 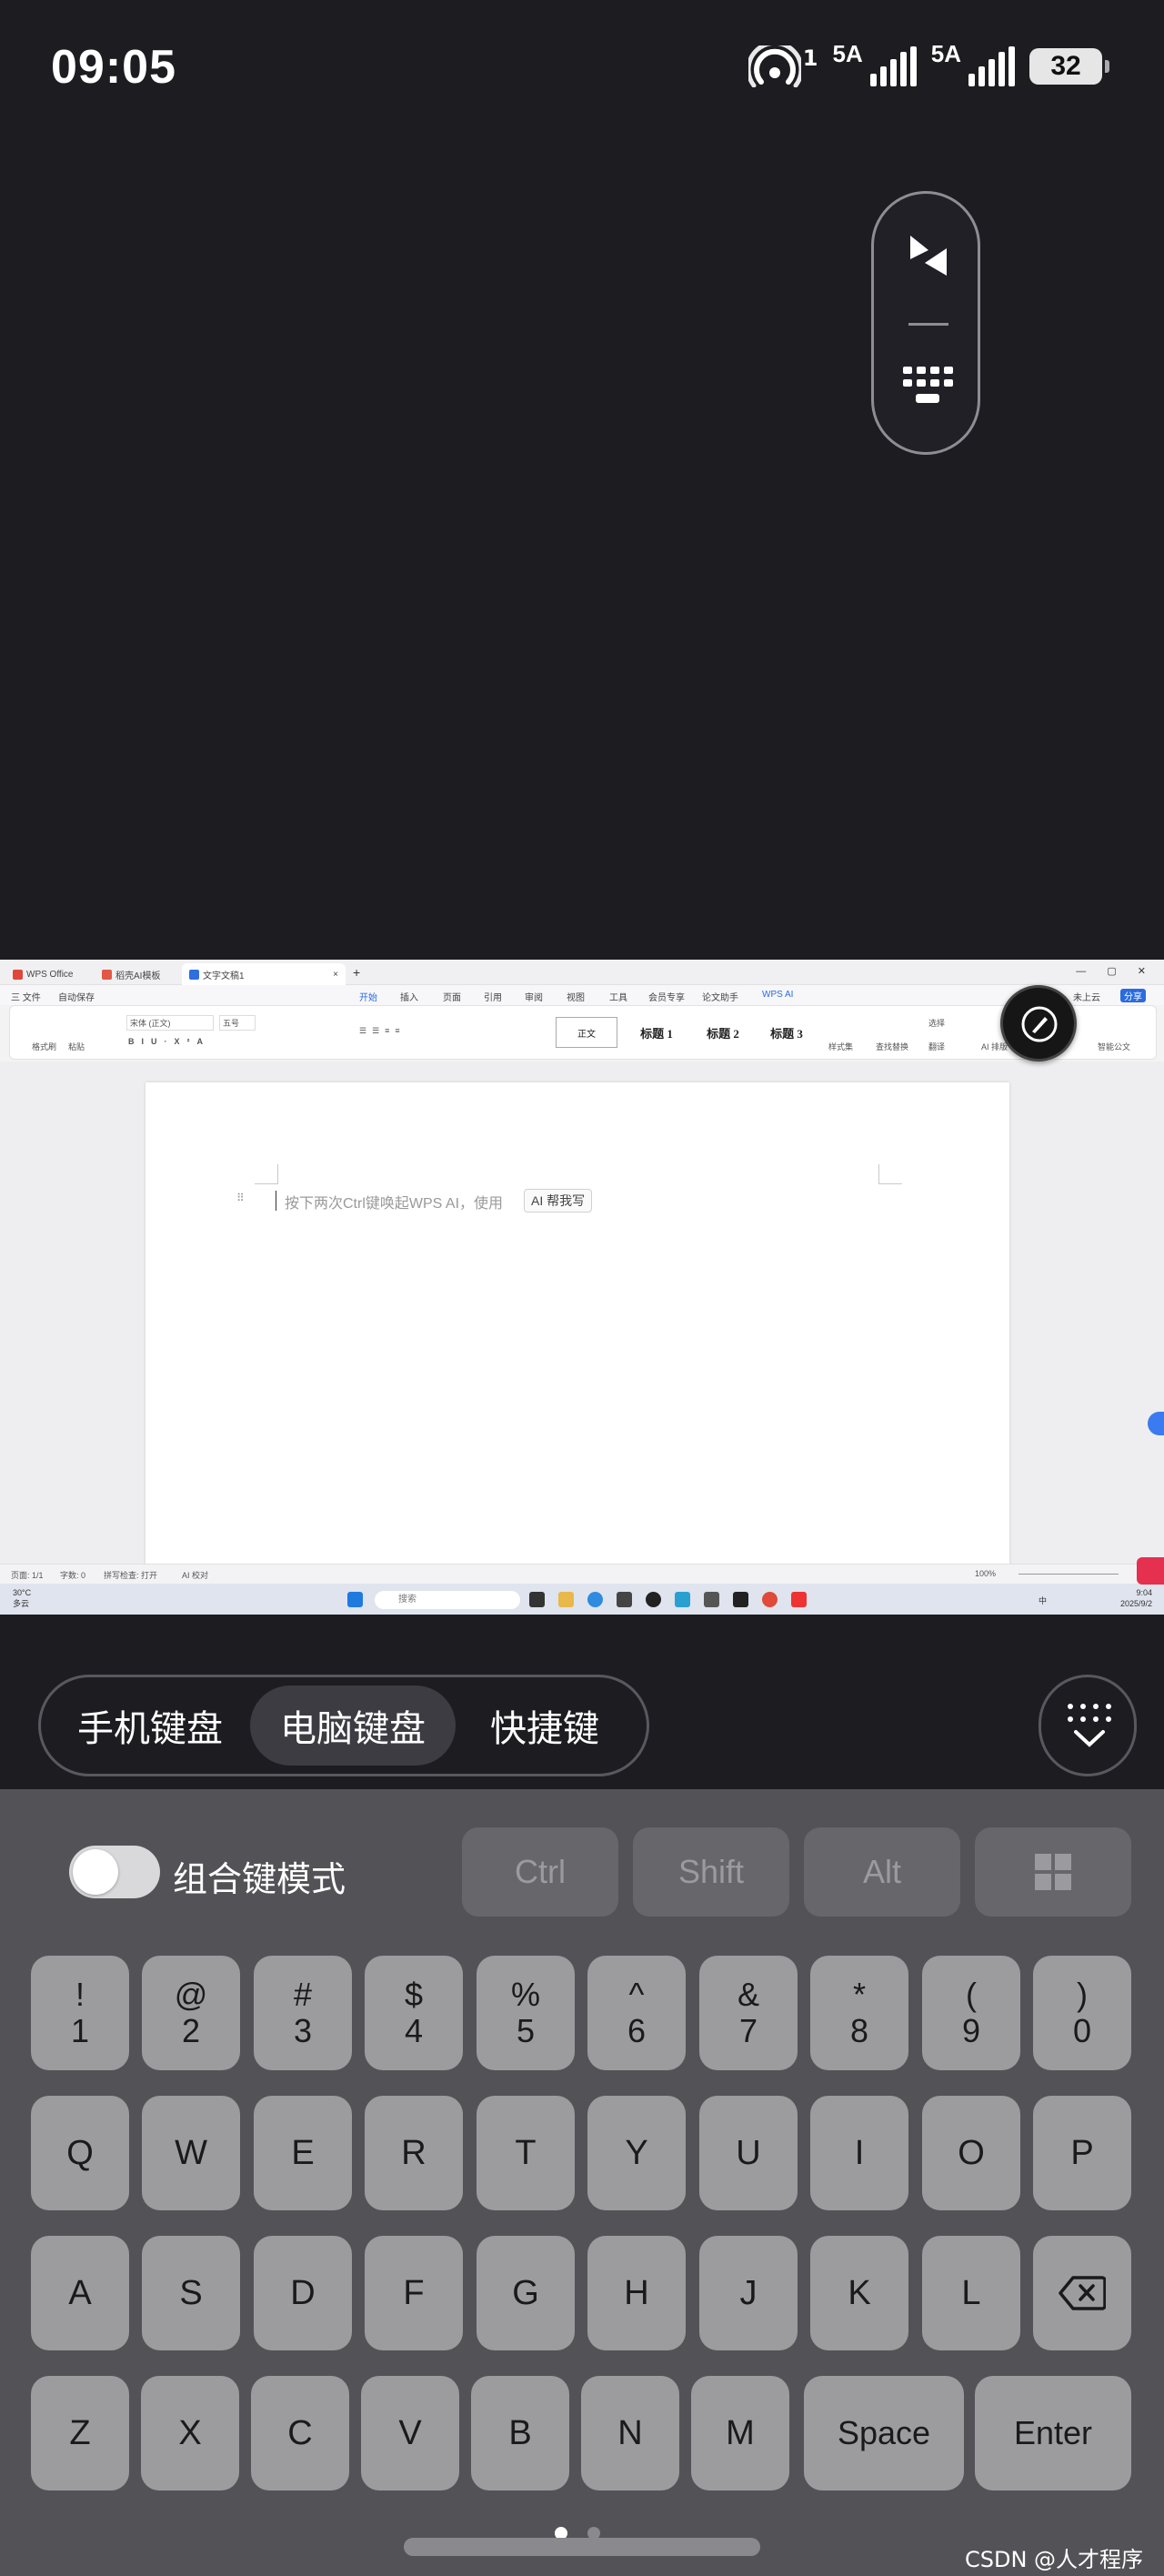 I want to click on zoom-slider, so click(x=1068, y=1574).